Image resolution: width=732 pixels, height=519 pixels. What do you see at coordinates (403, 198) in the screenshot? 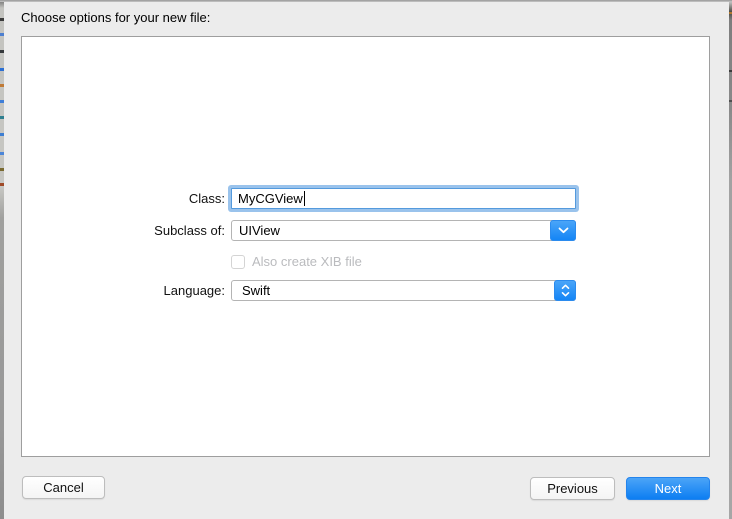
I see `class-input: MyCGView` at bounding box center [403, 198].